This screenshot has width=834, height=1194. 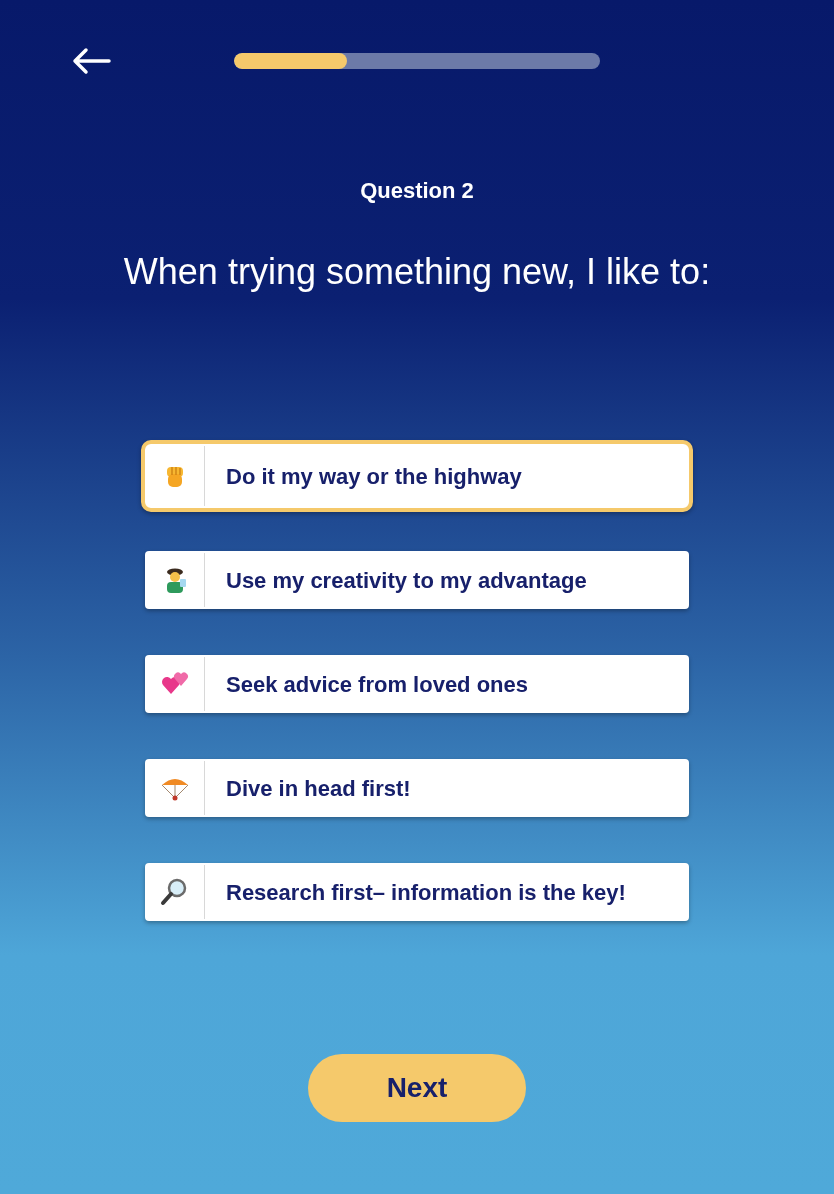 I want to click on option-label: Research first– information is the key!, so click(x=425, y=892).